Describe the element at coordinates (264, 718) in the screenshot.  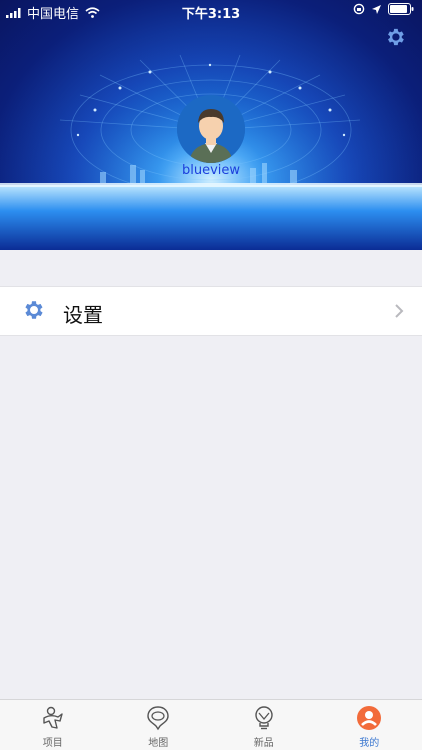
I see `bulb-icon` at that location.